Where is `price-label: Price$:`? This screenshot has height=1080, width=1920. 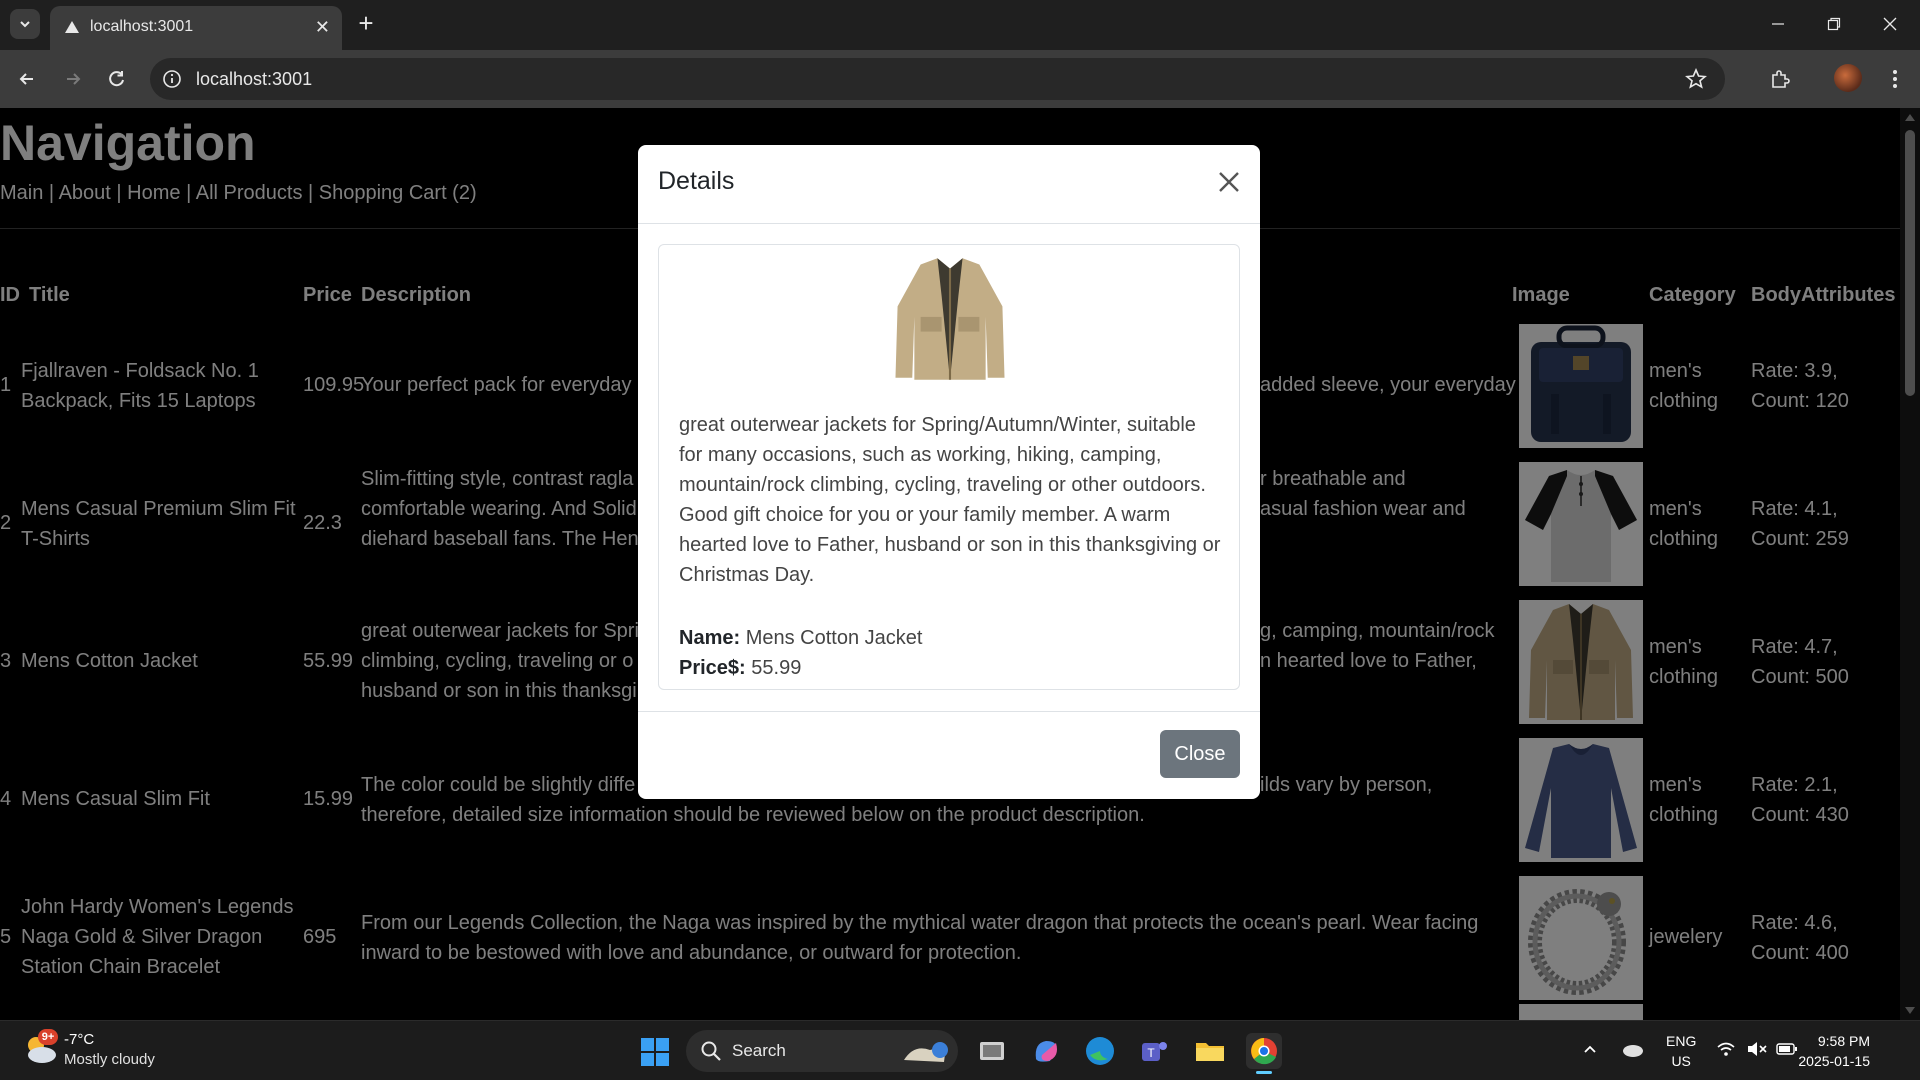 price-label: Price$: is located at coordinates (712, 668).